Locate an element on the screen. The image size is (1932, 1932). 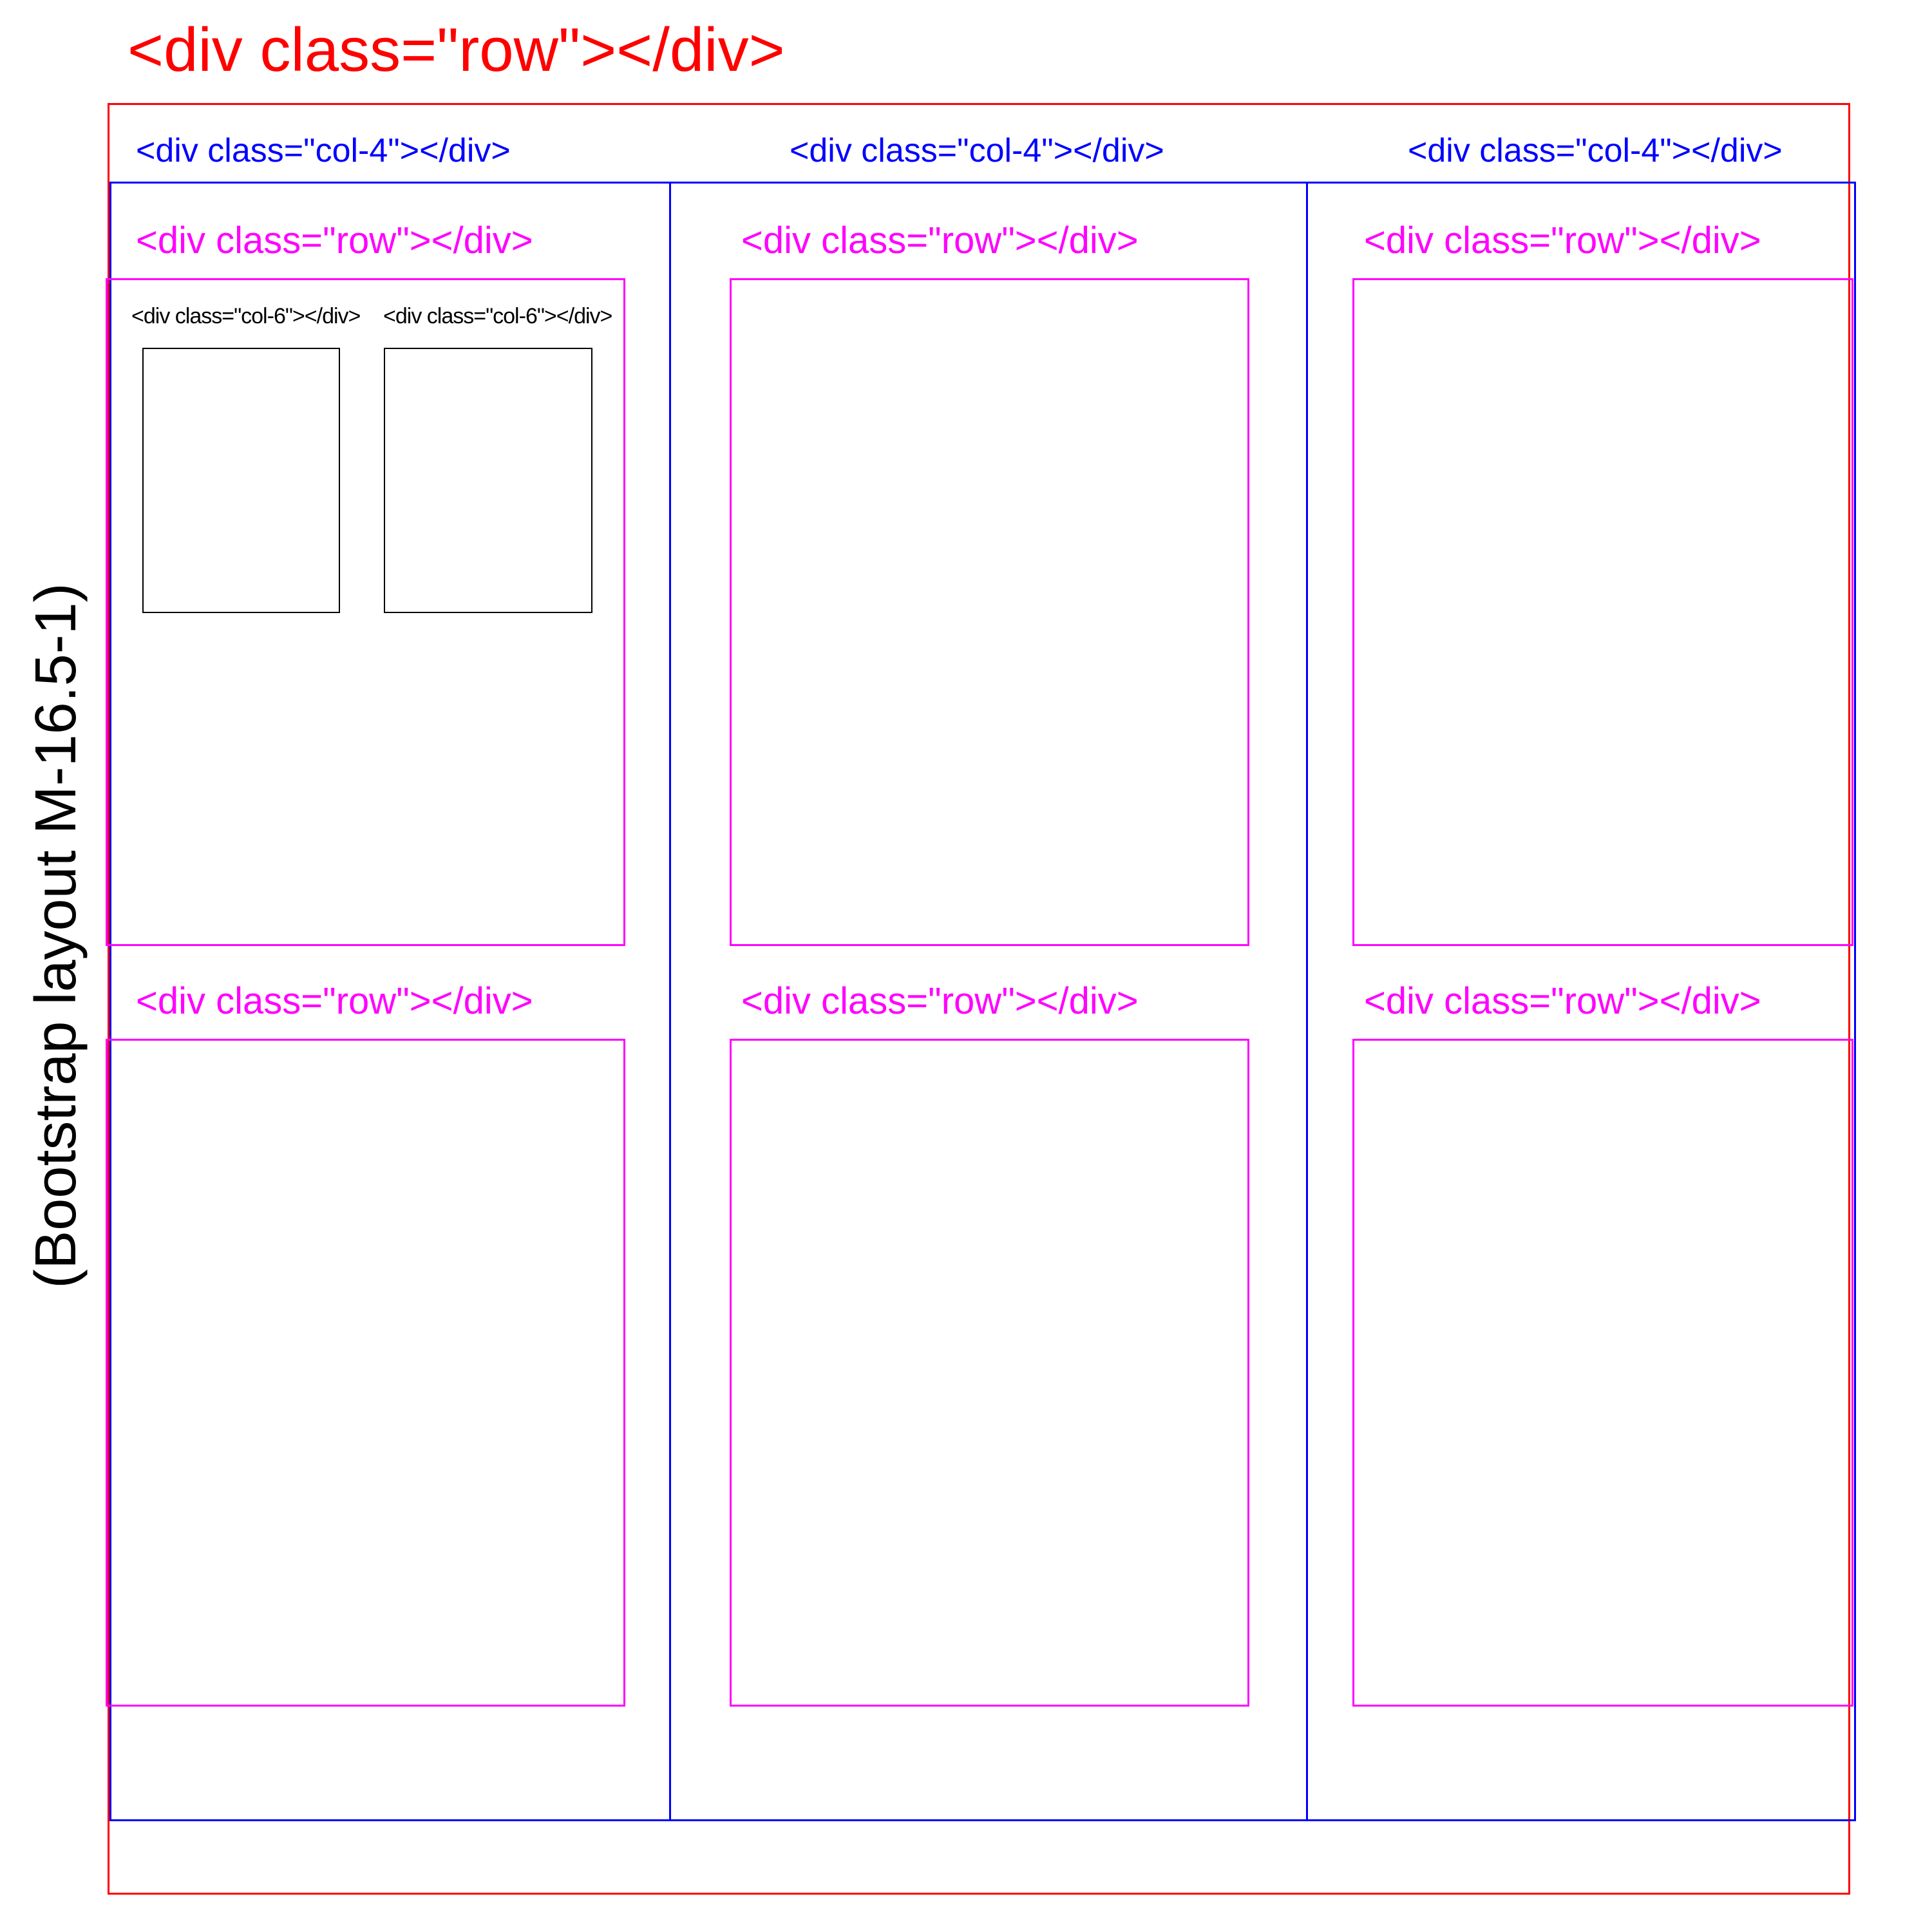
diagram-caption: (Bootstrap layout M-16.5-1) is located at coordinates (56, 936).